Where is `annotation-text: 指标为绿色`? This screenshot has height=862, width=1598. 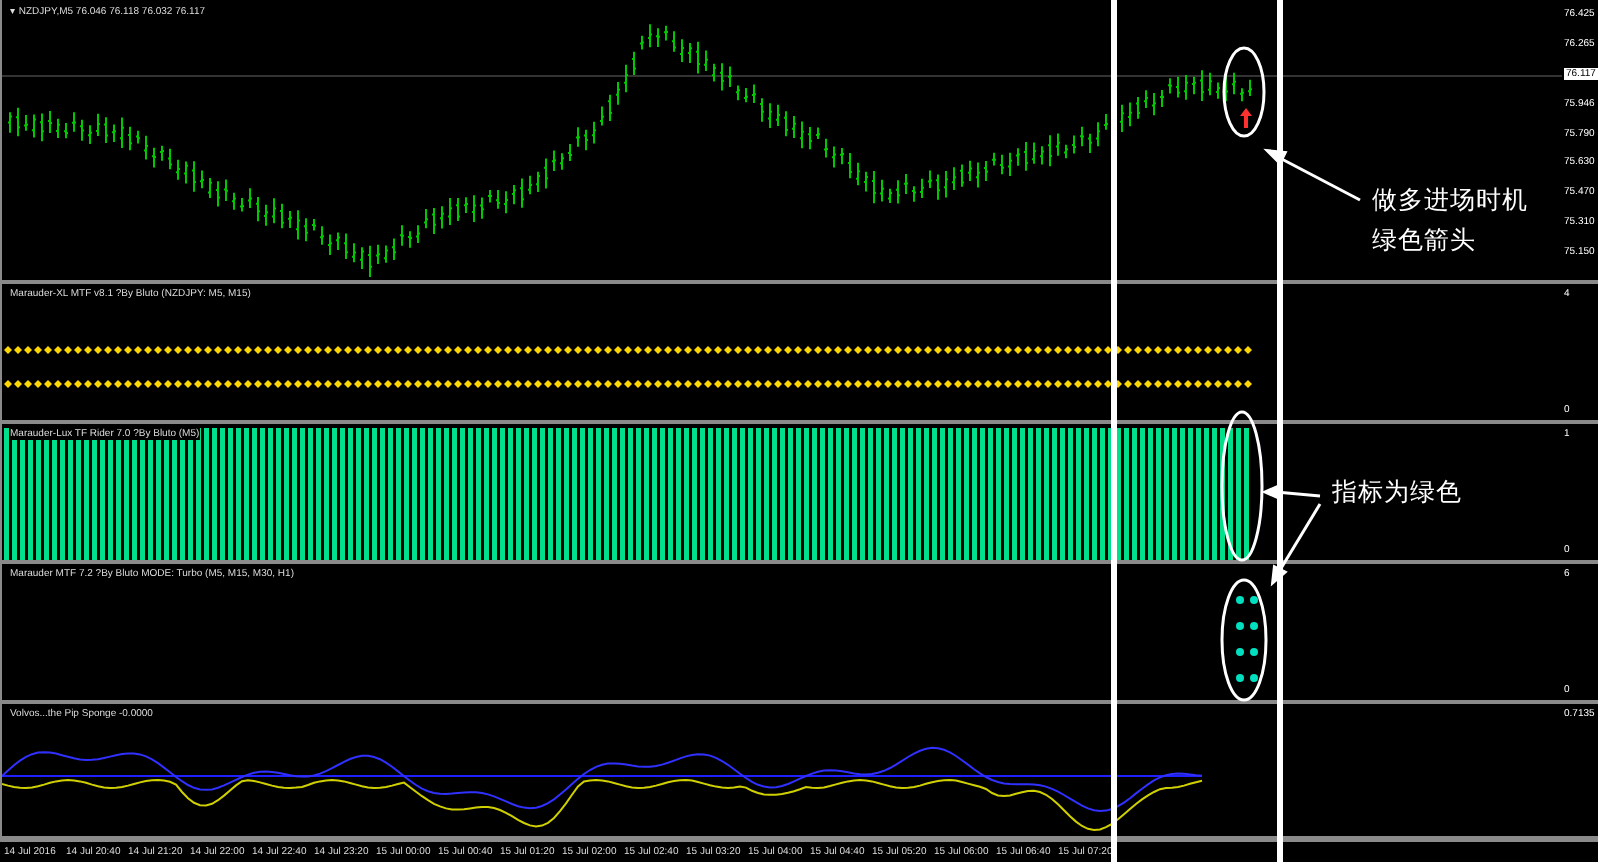 annotation-text: 指标为绿色 is located at coordinates (1397, 493).